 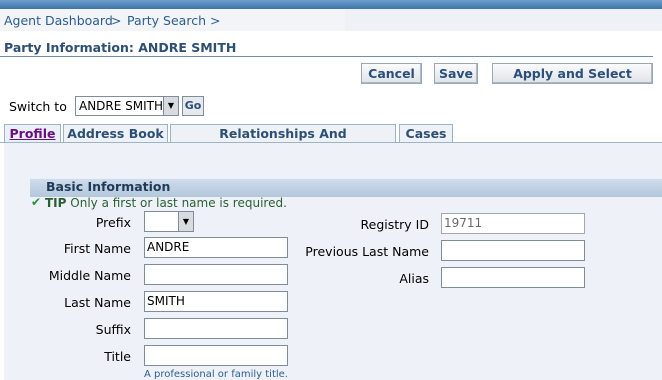 What do you see at coordinates (193, 106) in the screenshot?
I see `go-button: Go` at bounding box center [193, 106].